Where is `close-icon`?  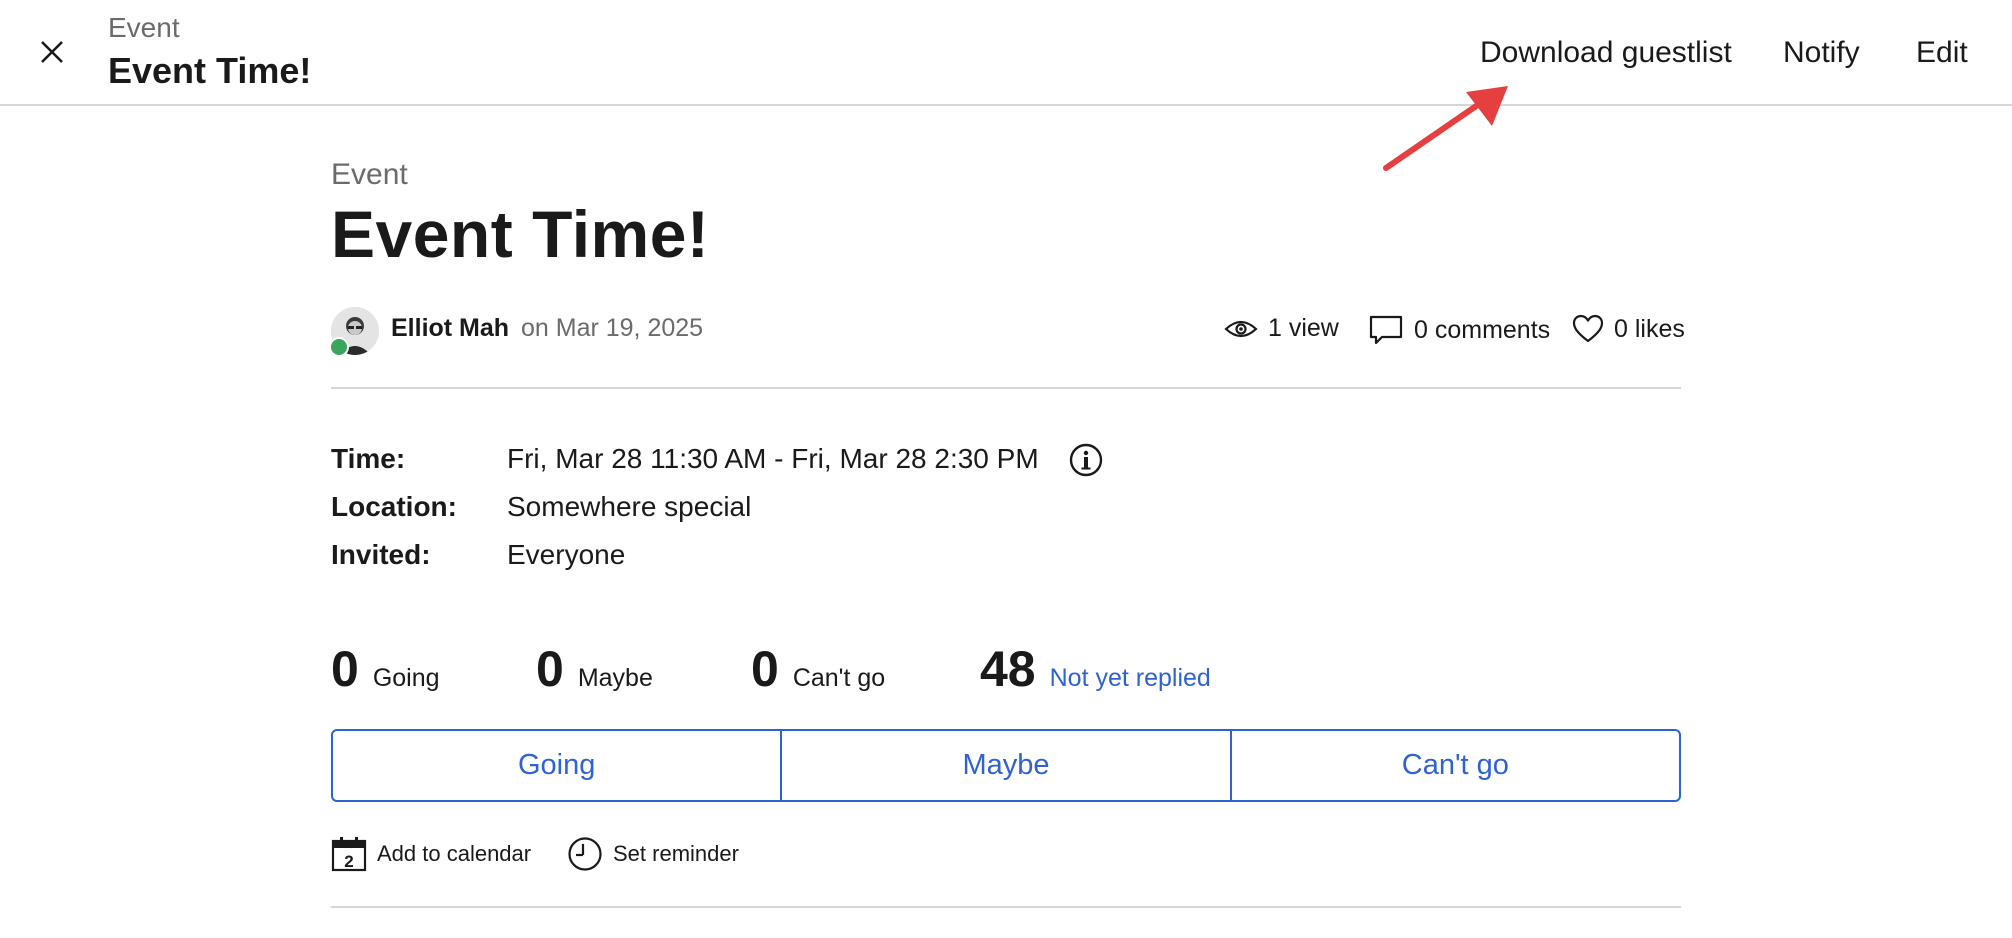
close-icon is located at coordinates (52, 52).